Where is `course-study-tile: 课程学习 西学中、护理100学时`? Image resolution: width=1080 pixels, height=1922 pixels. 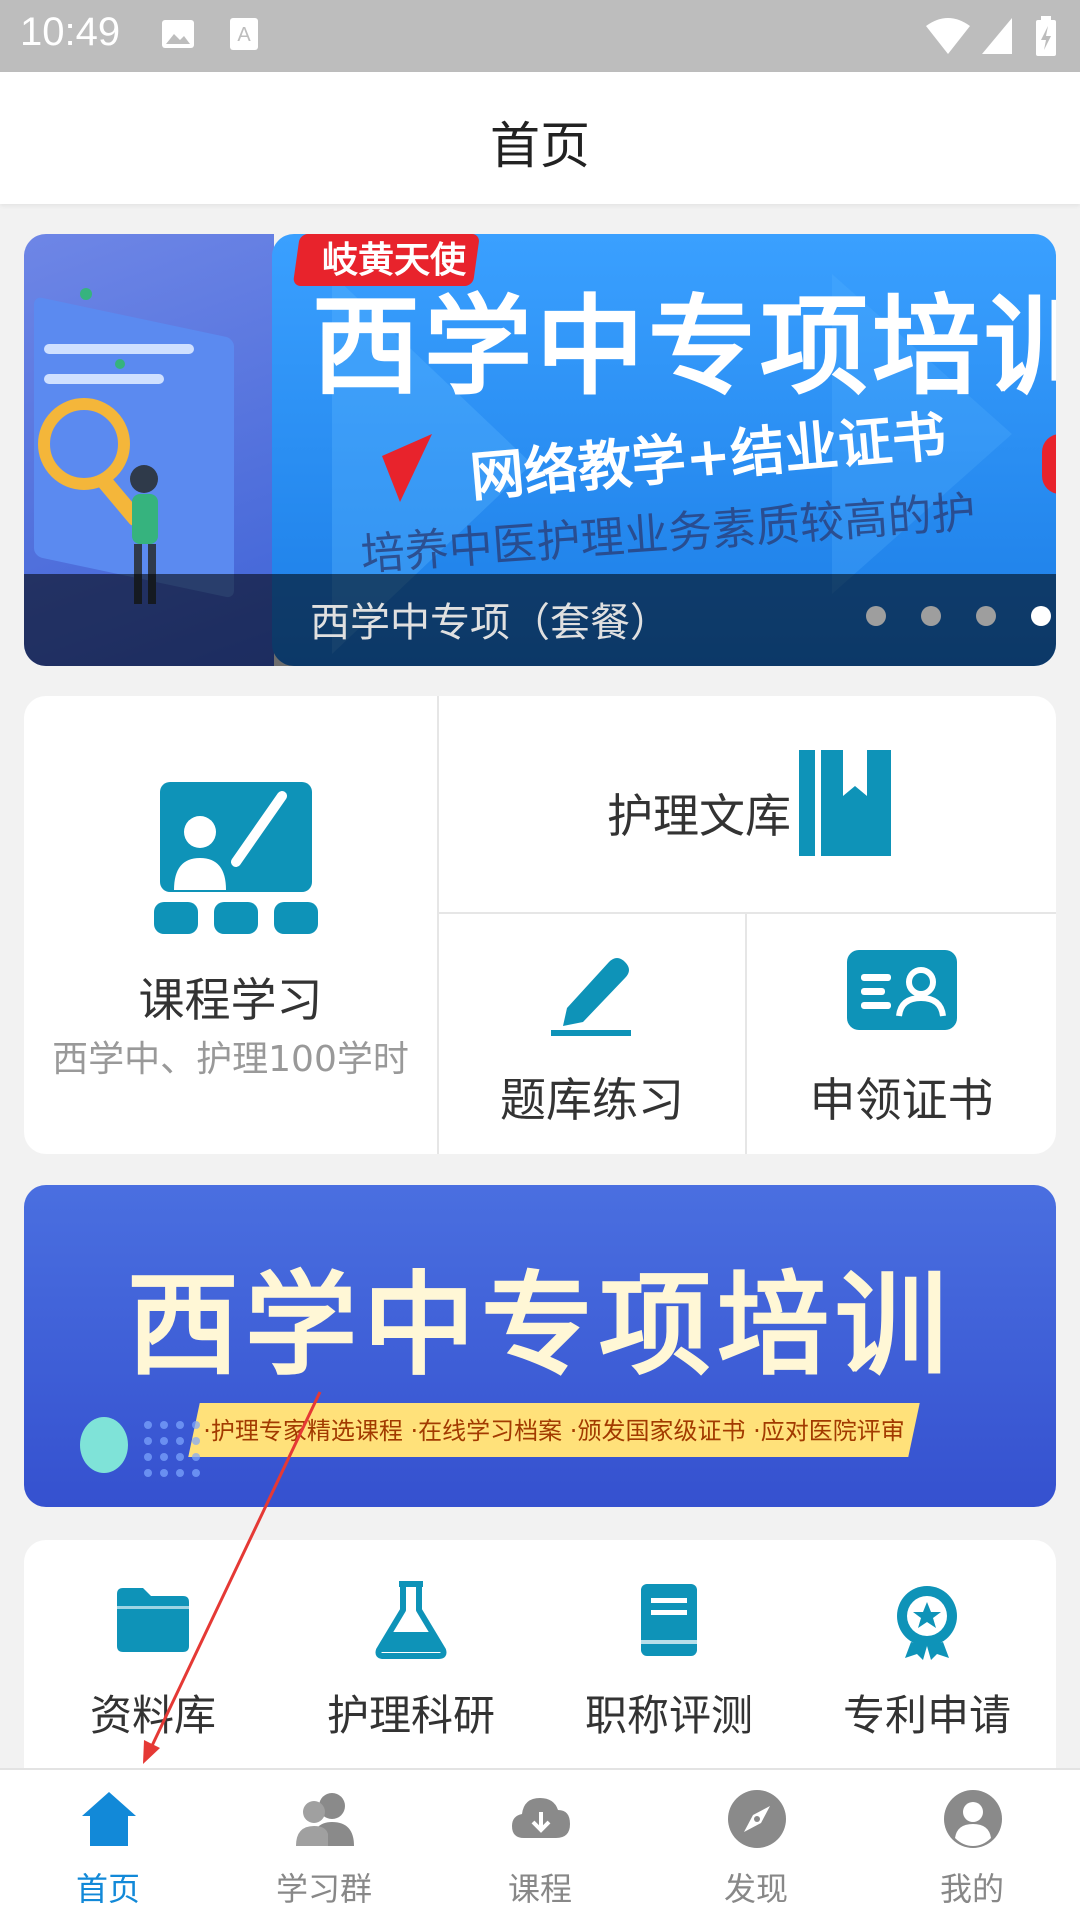
course-study-tile: 课程学习 西学中、护理100学时 is located at coordinates (230, 925).